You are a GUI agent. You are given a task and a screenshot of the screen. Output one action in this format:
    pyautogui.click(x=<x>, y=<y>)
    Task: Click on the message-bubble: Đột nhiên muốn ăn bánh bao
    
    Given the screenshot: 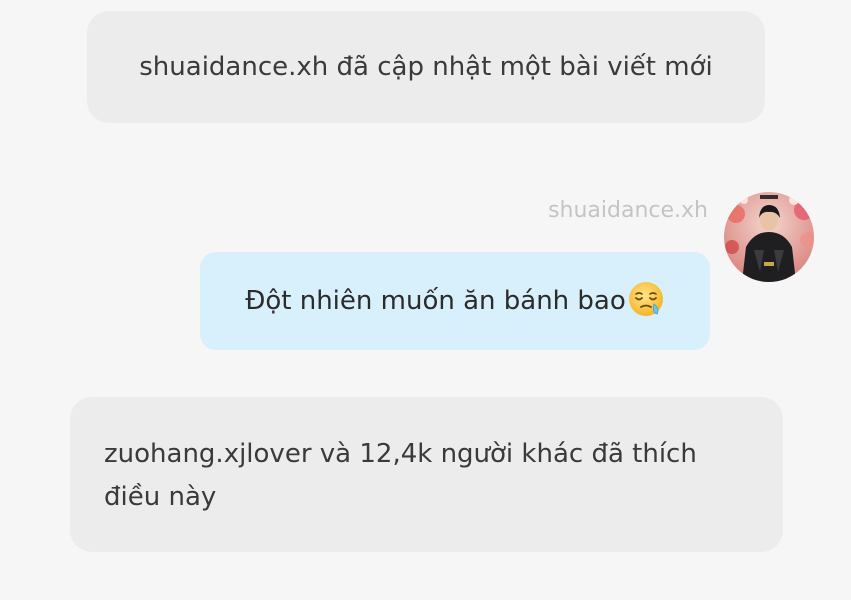 What is the action you would take?
    pyautogui.click(x=455, y=301)
    